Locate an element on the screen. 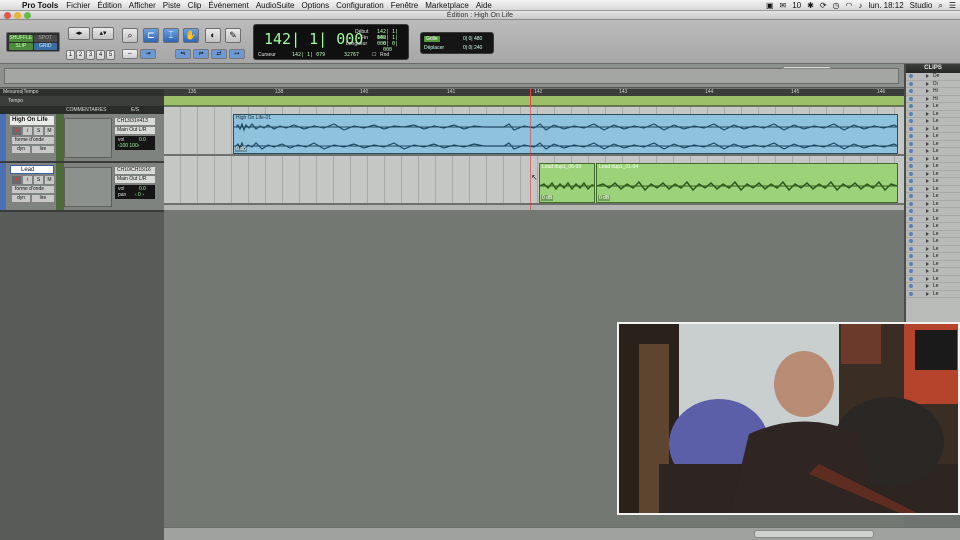 The width and height of the screenshot is (960, 540). zoom-preset-3: 3 is located at coordinates (90, 55).